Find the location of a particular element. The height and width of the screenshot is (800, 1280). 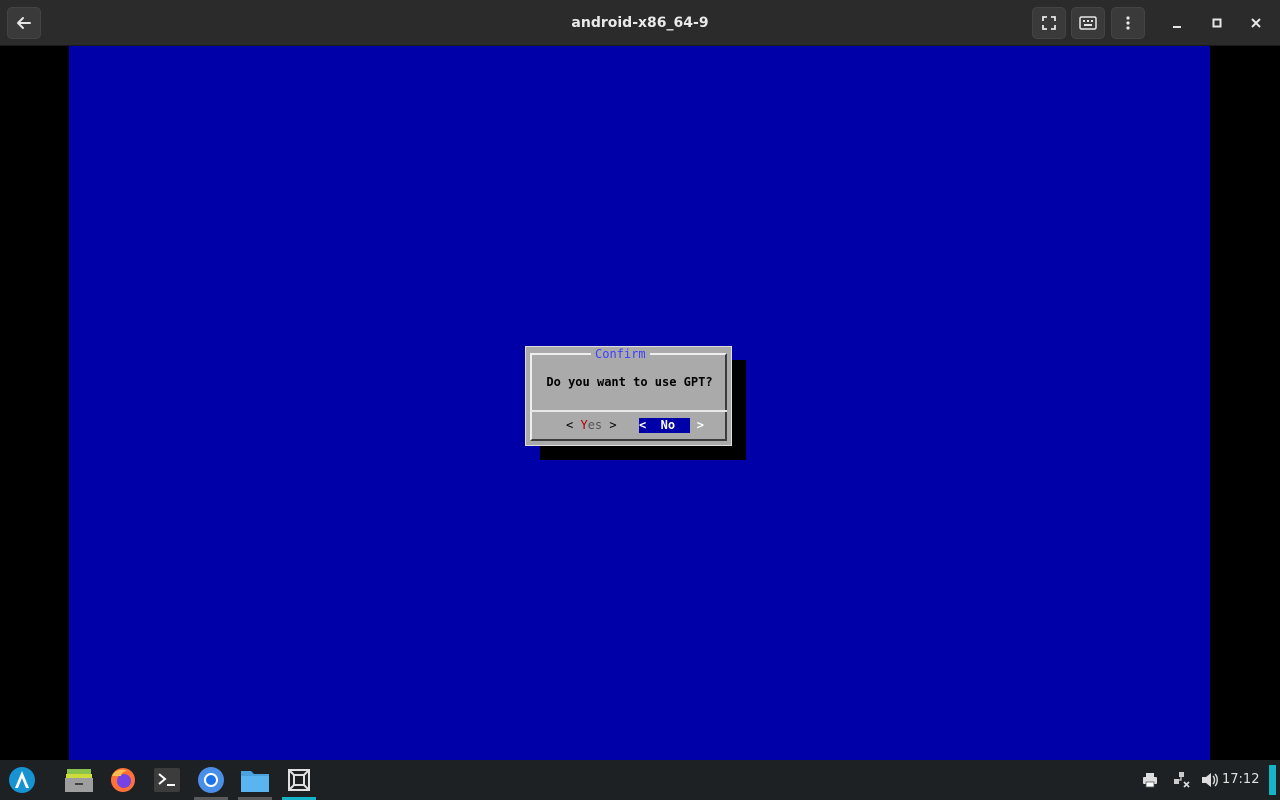

terminal-icon is located at coordinates (167, 780).